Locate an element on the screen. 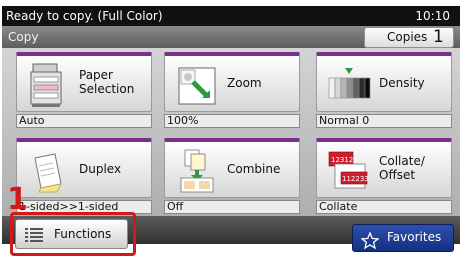 The width and height of the screenshot is (473, 267). tile-combine: Combine Off is located at coordinates (233, 176).